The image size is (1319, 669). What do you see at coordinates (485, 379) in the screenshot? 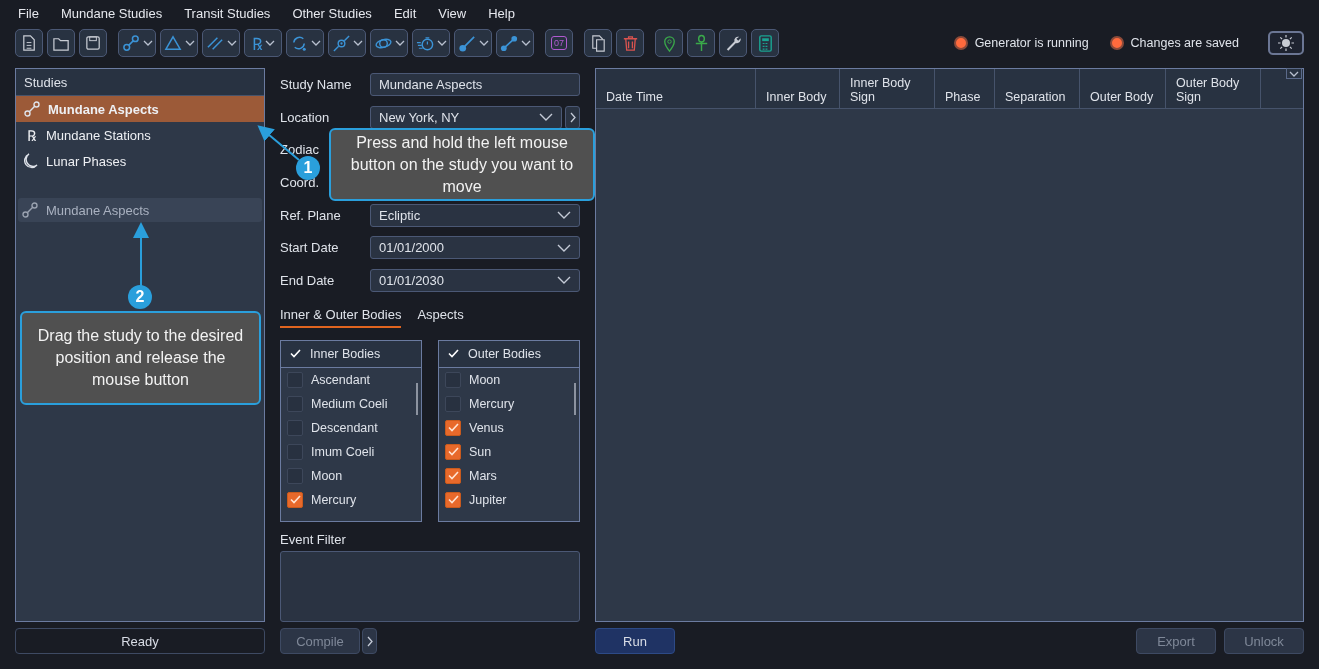
I see `checkbox-label: Moon` at bounding box center [485, 379].